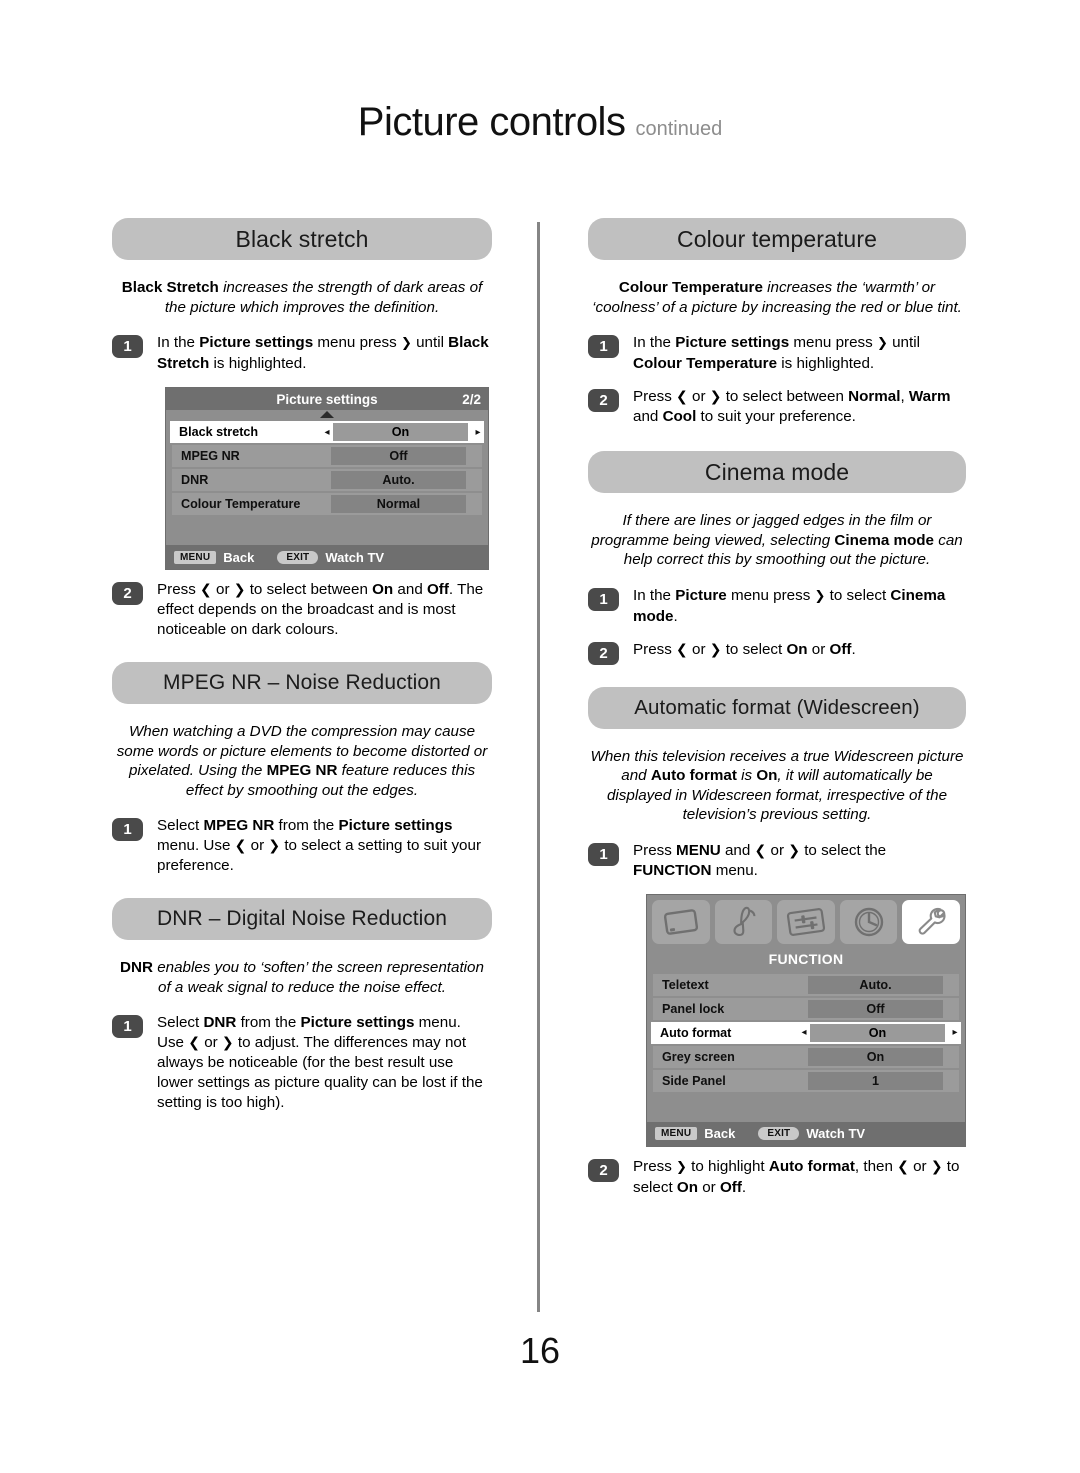  I want to click on tab-timer, so click(868, 921).